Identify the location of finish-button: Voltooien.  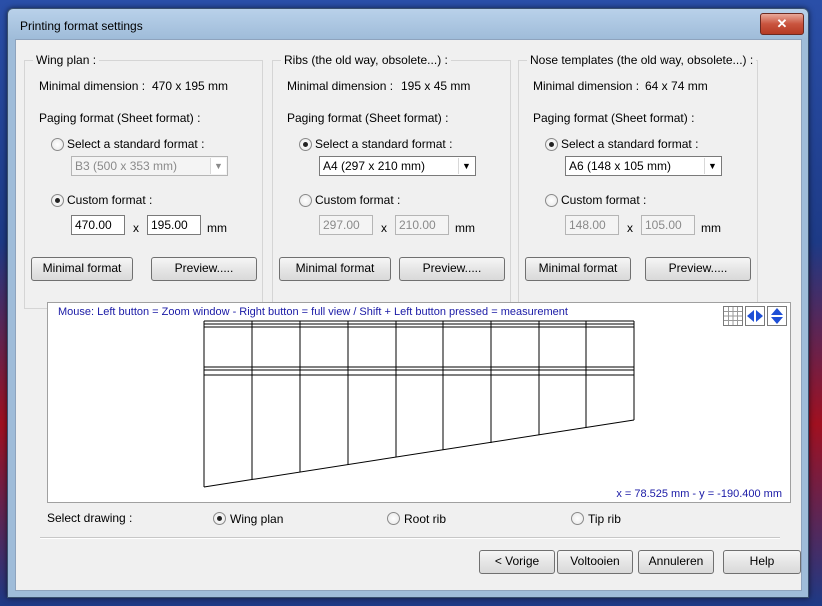
(595, 562).